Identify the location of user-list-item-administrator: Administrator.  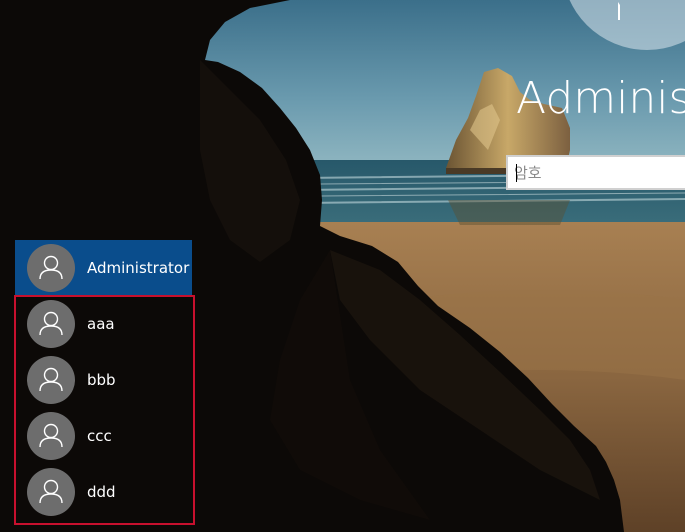
(103, 268).